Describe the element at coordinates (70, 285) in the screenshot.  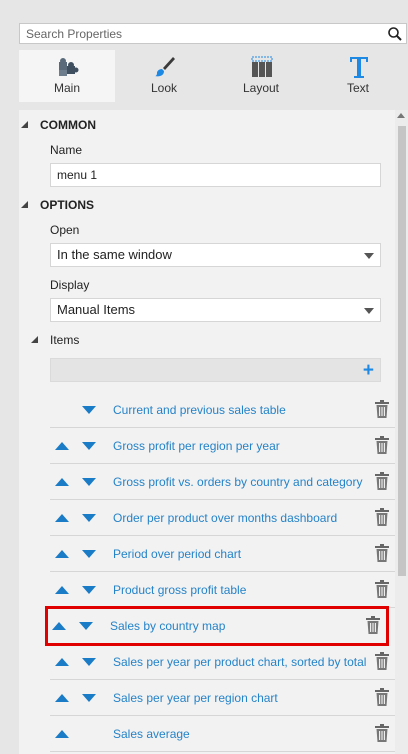
I see `display-label: Display` at that location.